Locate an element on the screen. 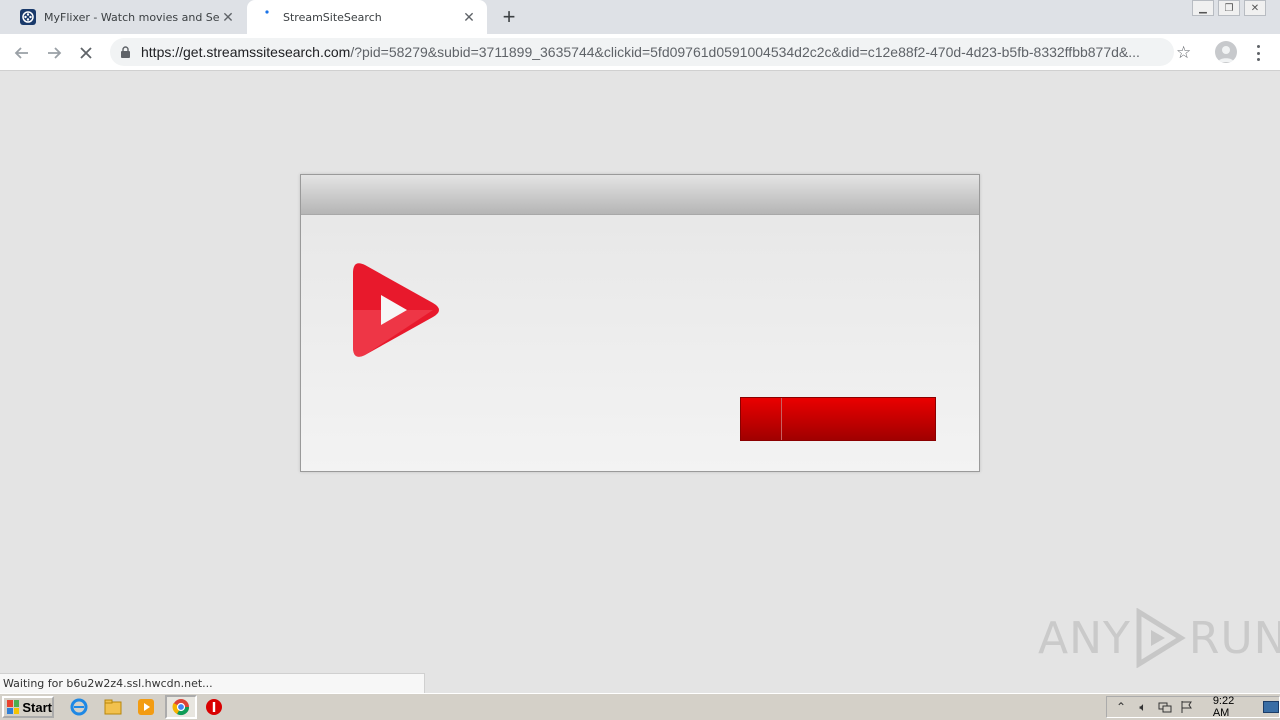 The width and height of the screenshot is (1280, 720). url-host: https://get.streamssitesearch.com is located at coordinates (246, 52).